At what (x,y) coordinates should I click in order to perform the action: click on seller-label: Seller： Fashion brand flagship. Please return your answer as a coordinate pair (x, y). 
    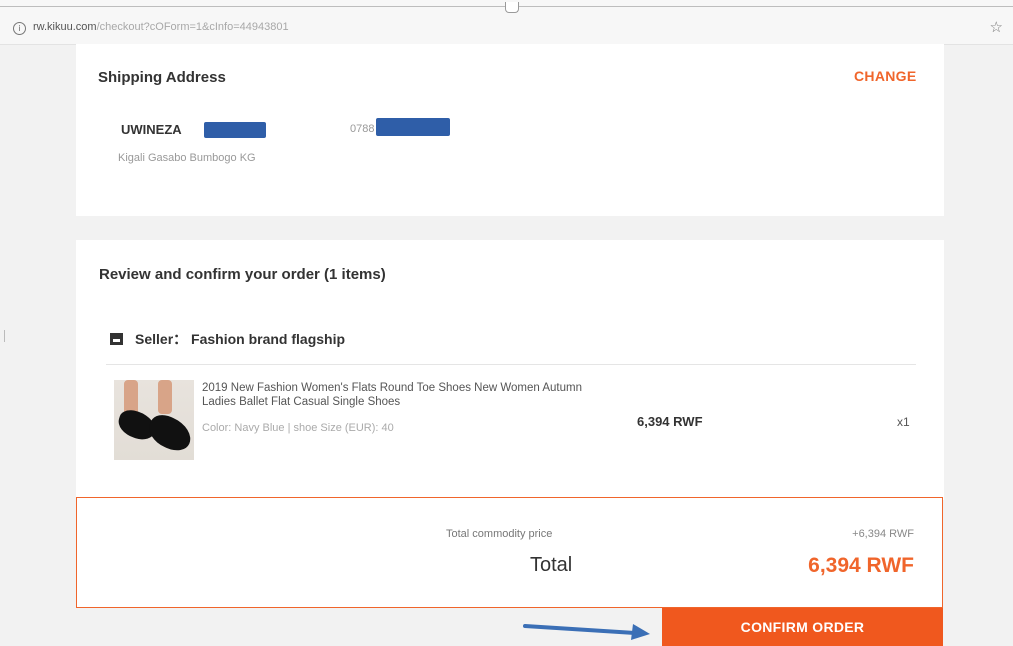
    Looking at the image, I should click on (240, 339).